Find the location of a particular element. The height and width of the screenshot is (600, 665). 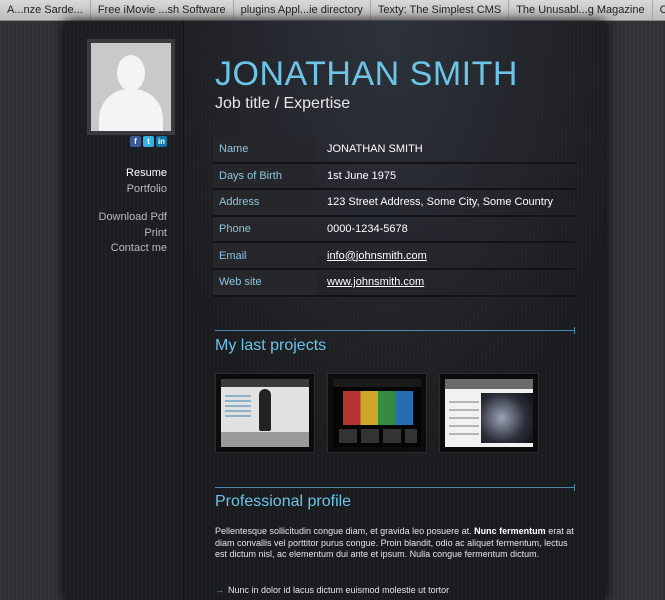

bookmark-2: Free iMovie ...sh Software is located at coordinates (162, 10).